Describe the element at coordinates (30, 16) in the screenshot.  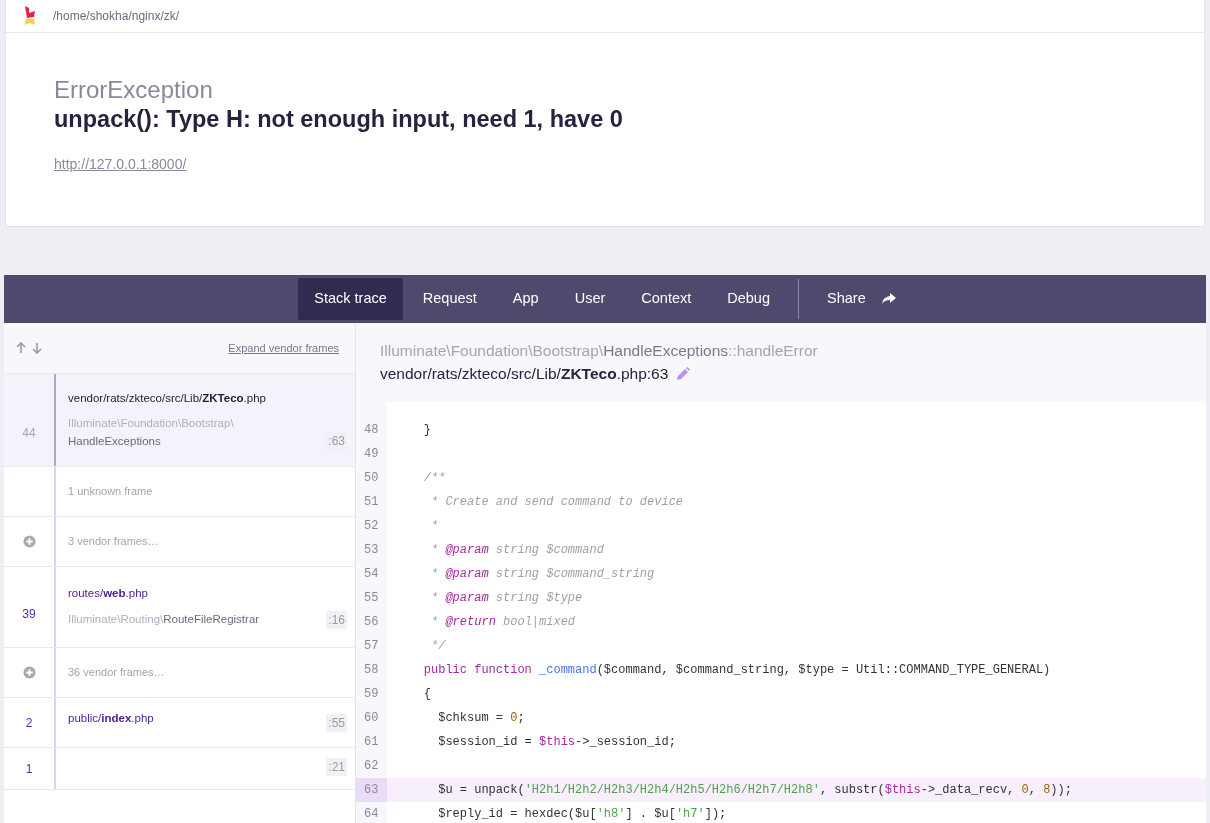
I see `logo-icon` at that location.